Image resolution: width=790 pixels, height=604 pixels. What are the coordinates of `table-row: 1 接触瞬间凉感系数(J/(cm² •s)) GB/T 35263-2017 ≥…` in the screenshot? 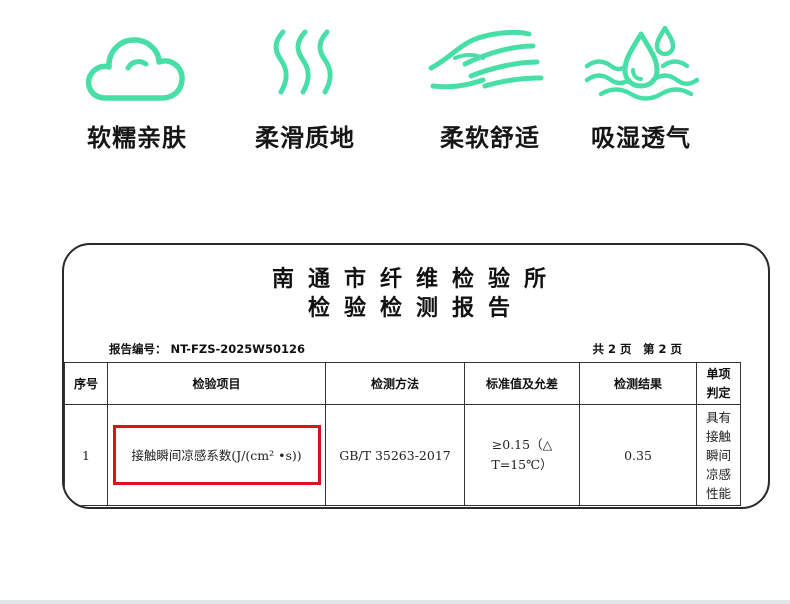 It's located at (402, 455).